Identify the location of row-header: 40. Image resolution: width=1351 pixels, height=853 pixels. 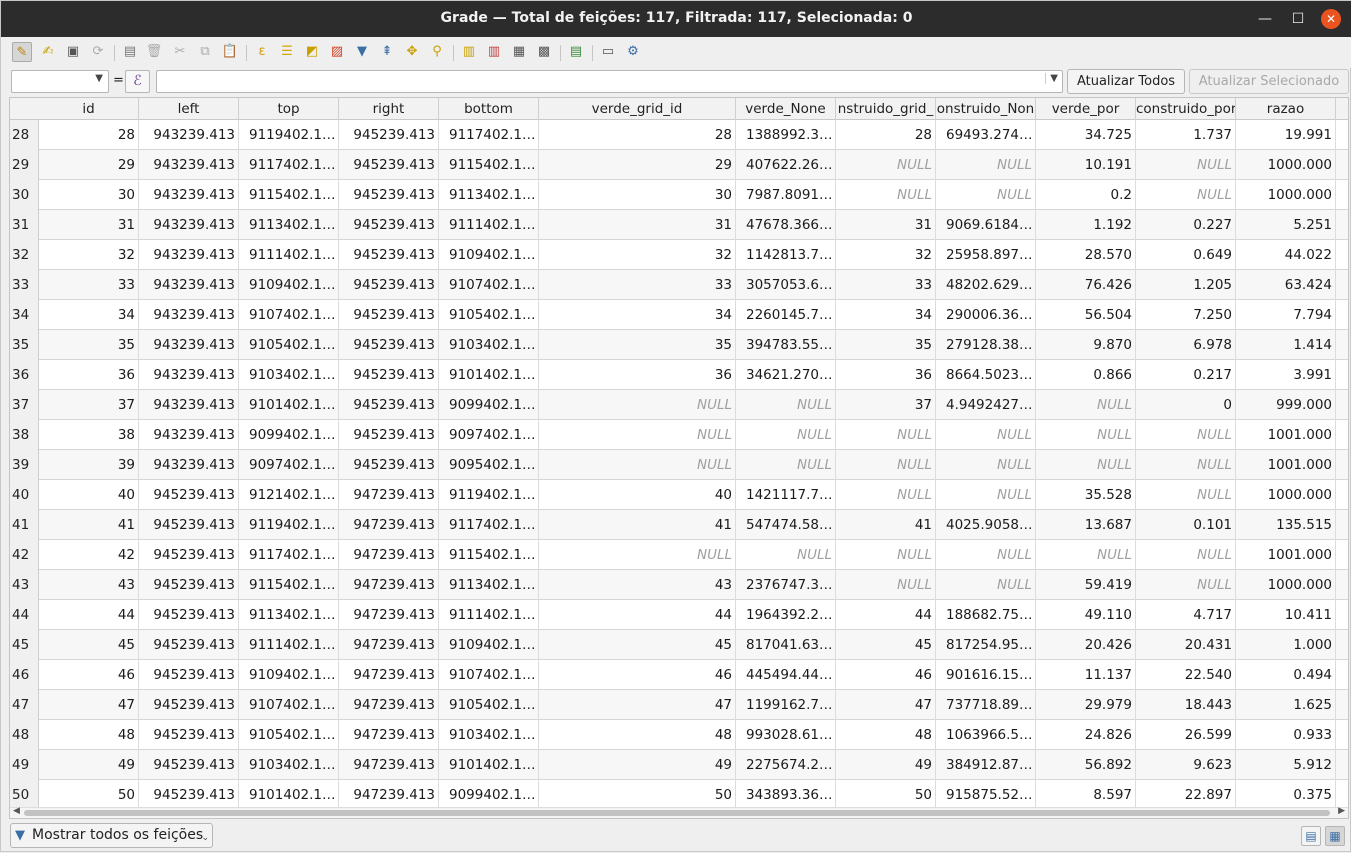
(24, 495).